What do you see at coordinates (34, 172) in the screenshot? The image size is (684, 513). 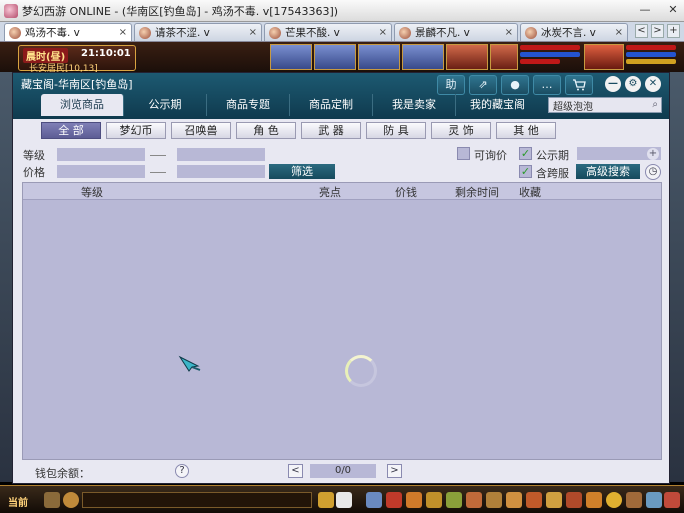 I see `price-label: 价格` at bounding box center [34, 172].